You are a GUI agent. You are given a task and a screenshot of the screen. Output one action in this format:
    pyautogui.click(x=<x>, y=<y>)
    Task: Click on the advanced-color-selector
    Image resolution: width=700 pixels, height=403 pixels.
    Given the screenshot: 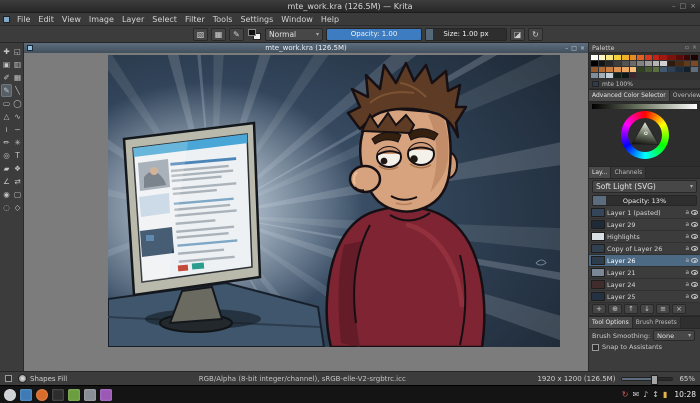 What is the action you would take?
    pyautogui.click(x=644, y=134)
    